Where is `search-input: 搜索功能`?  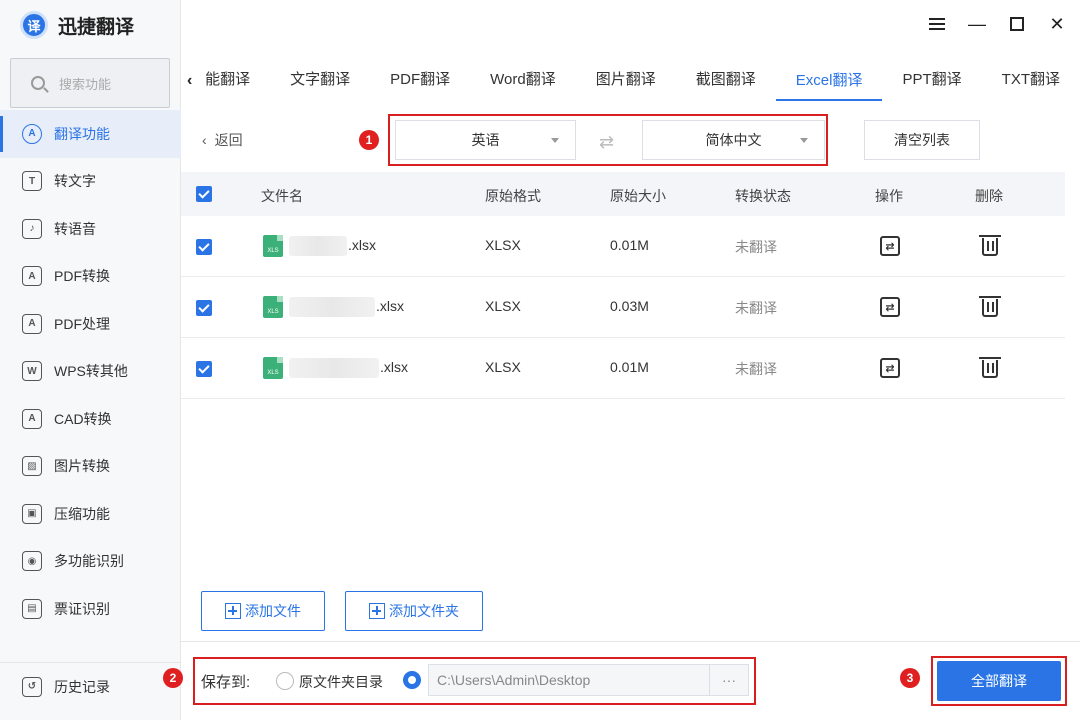 search-input: 搜索功能 is located at coordinates (90, 83).